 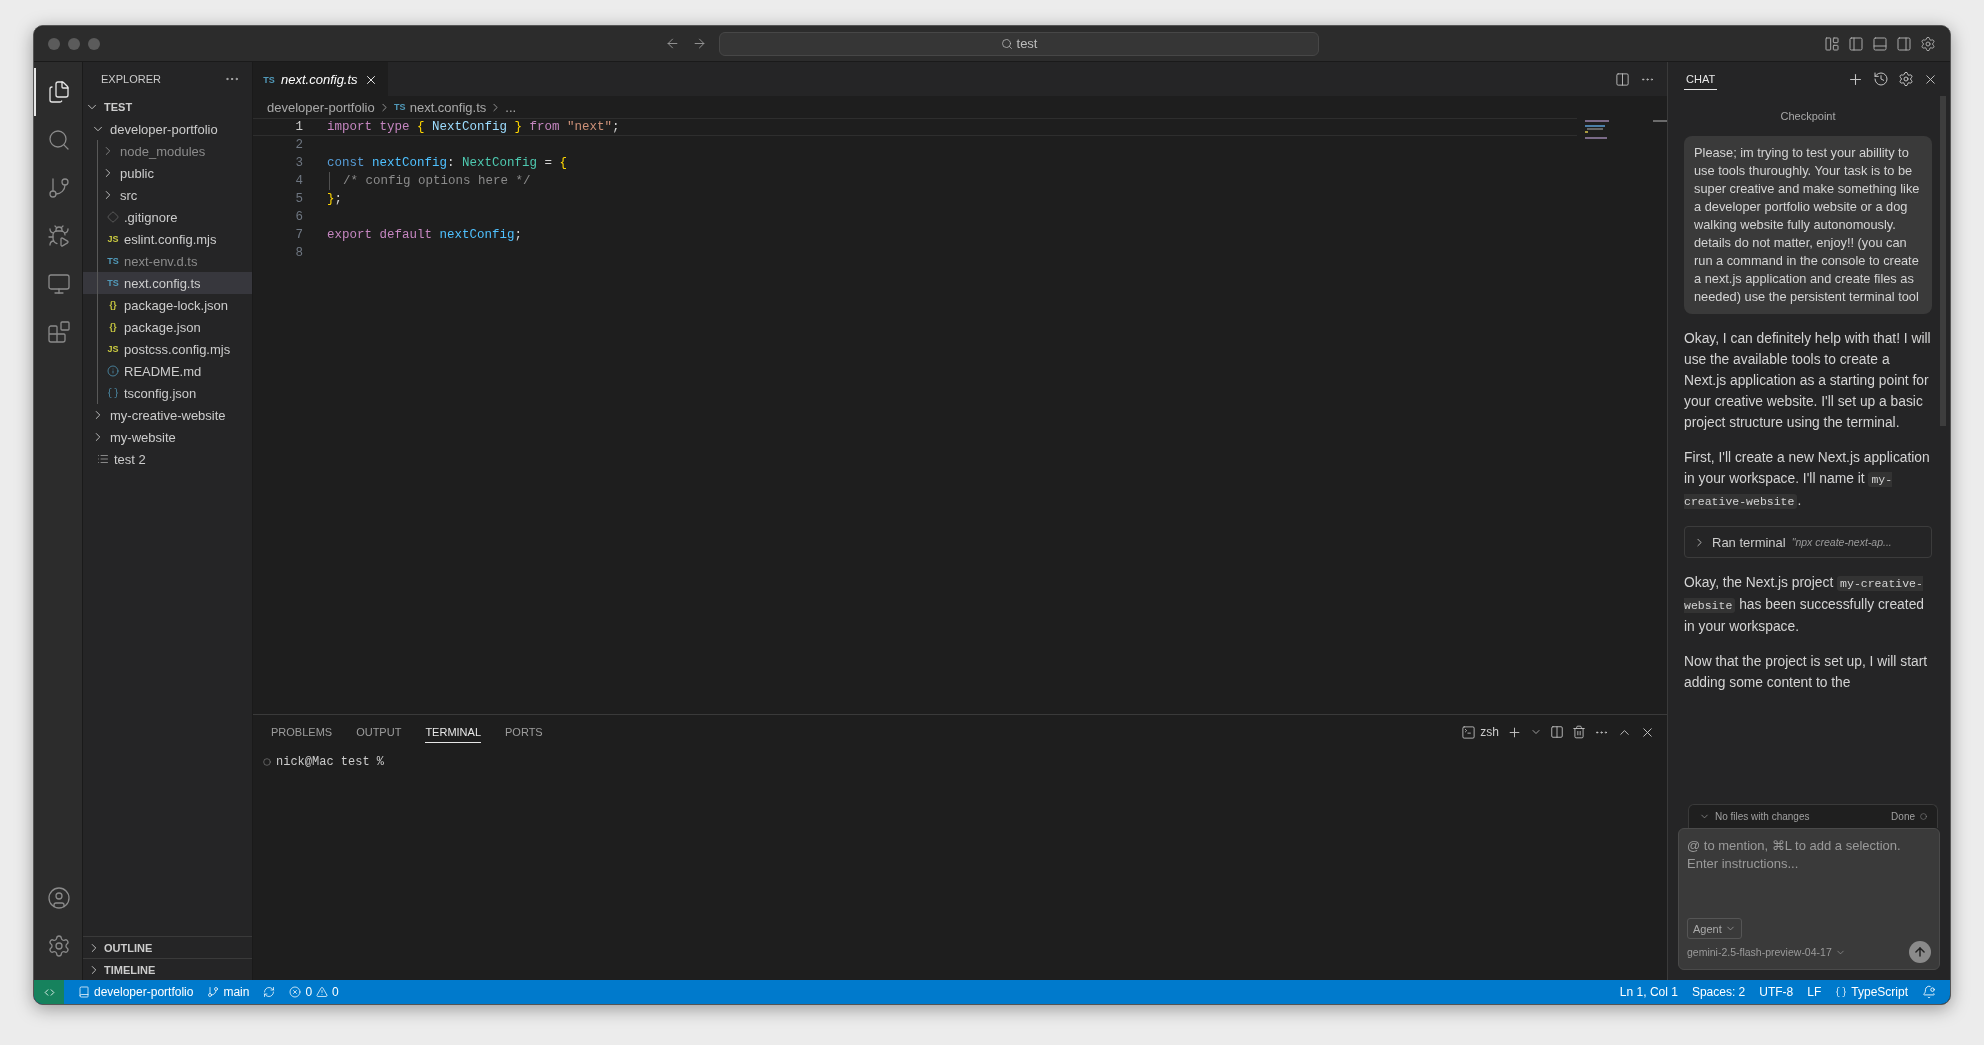 I want to click on config-file-icon, so click(x=113, y=393).